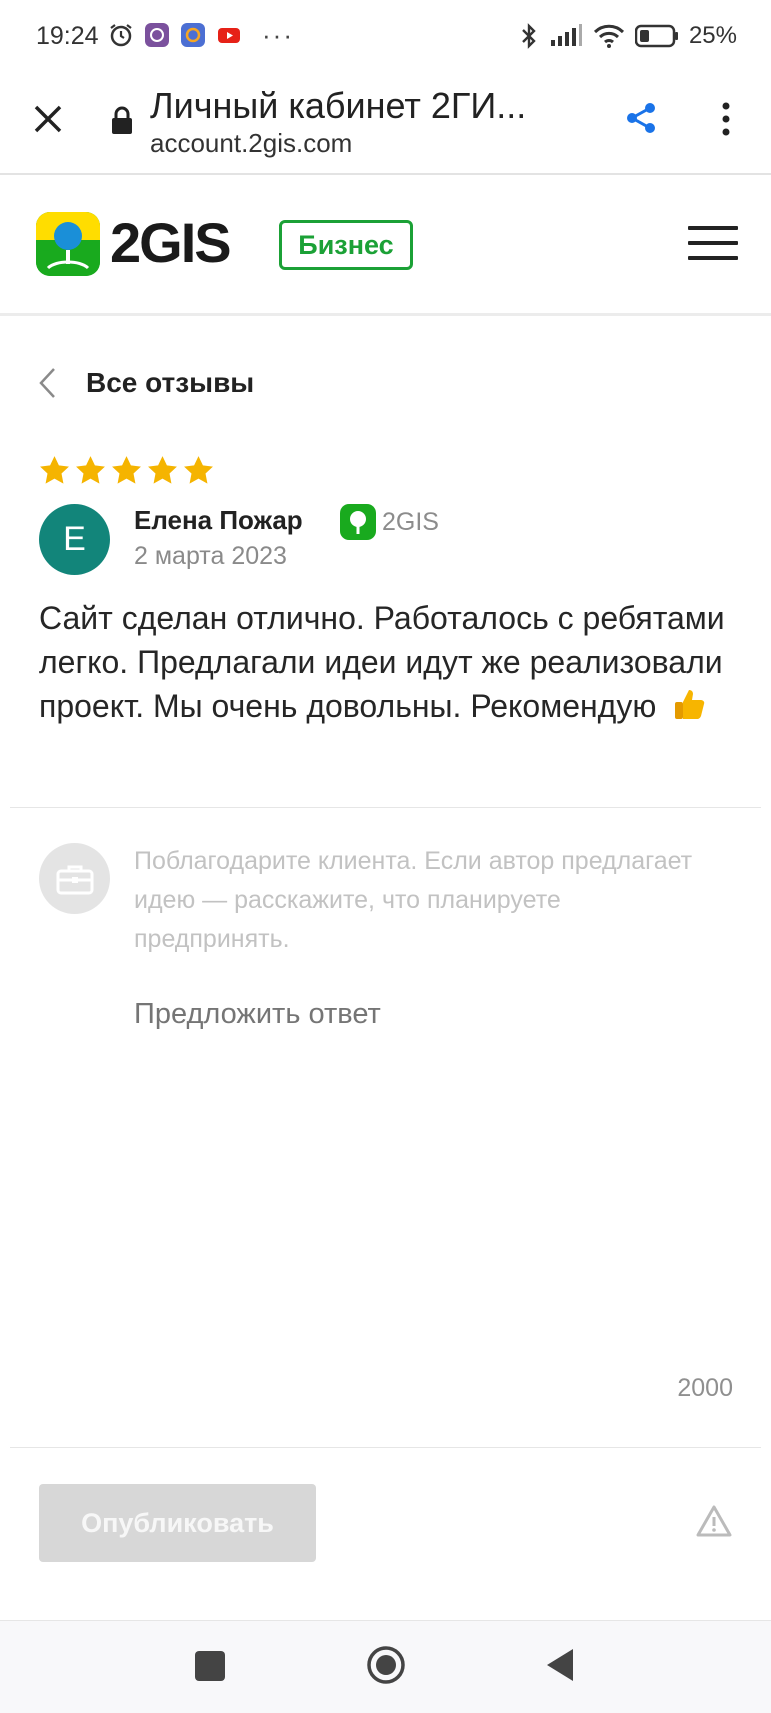 The image size is (771, 1713). Describe the element at coordinates (170, 382) in the screenshot. I see `back-label: Все отзывы` at that location.